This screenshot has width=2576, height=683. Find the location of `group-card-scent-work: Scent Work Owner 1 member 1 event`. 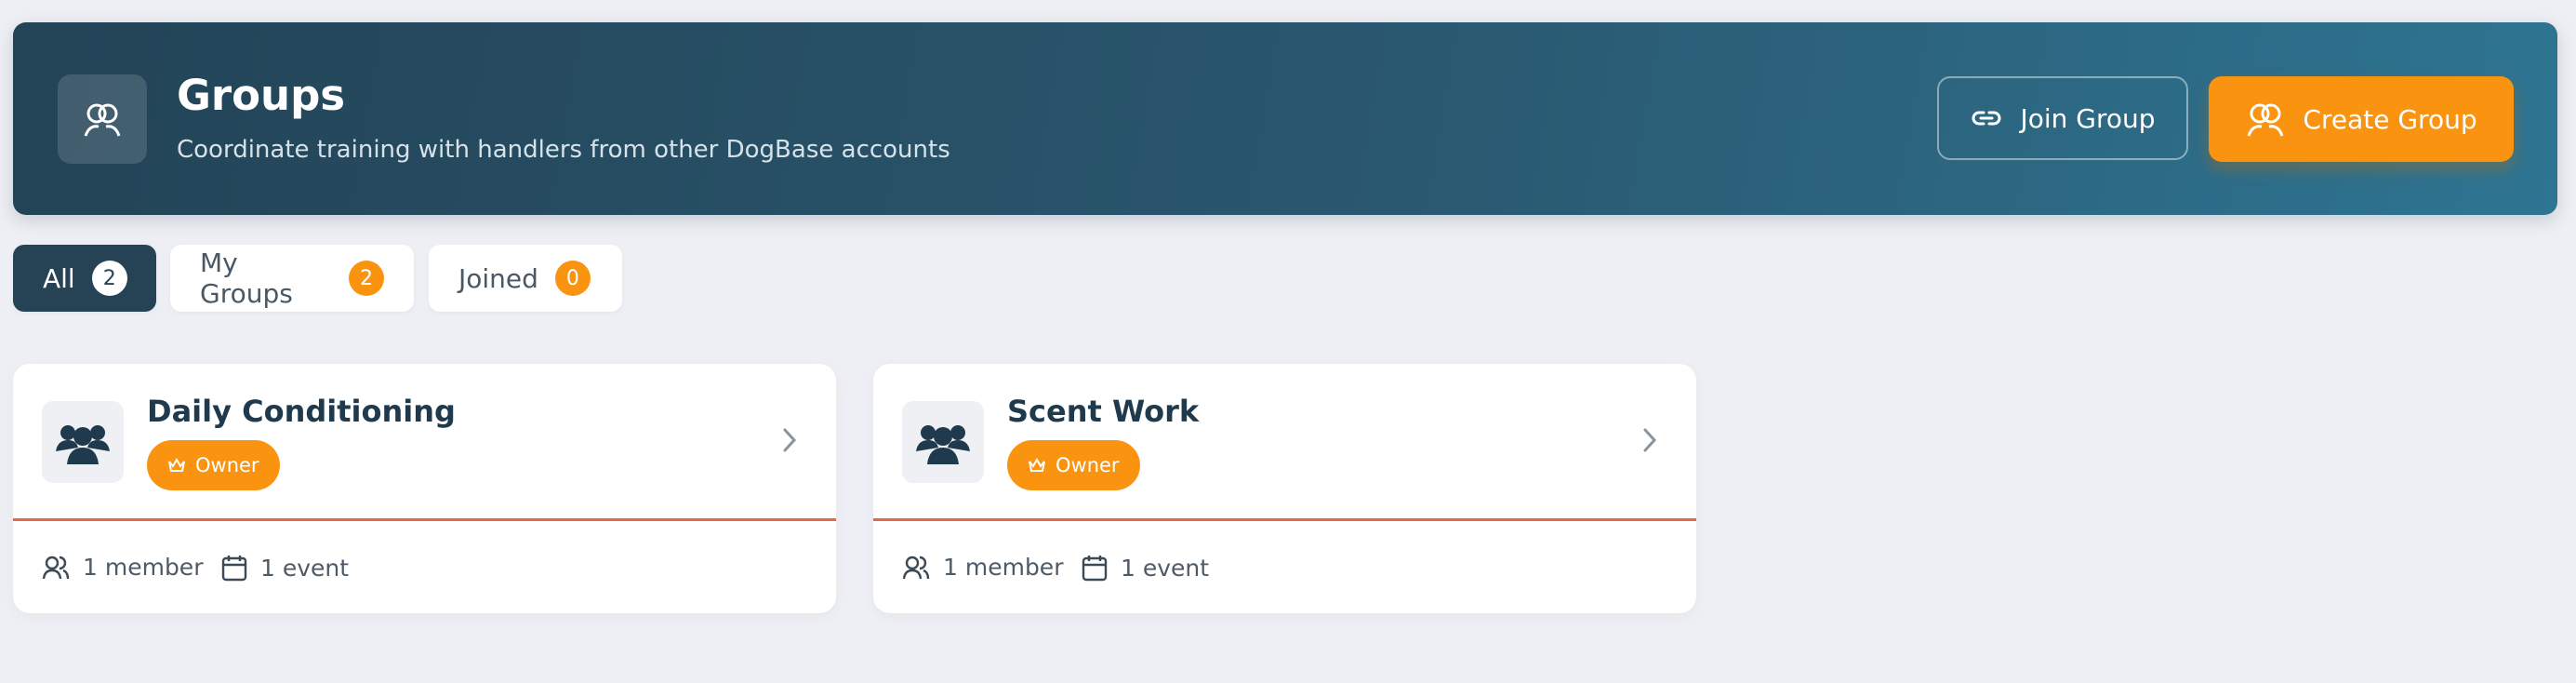

group-card-scent-work: Scent Work Owner 1 member 1 event is located at coordinates (1284, 488).